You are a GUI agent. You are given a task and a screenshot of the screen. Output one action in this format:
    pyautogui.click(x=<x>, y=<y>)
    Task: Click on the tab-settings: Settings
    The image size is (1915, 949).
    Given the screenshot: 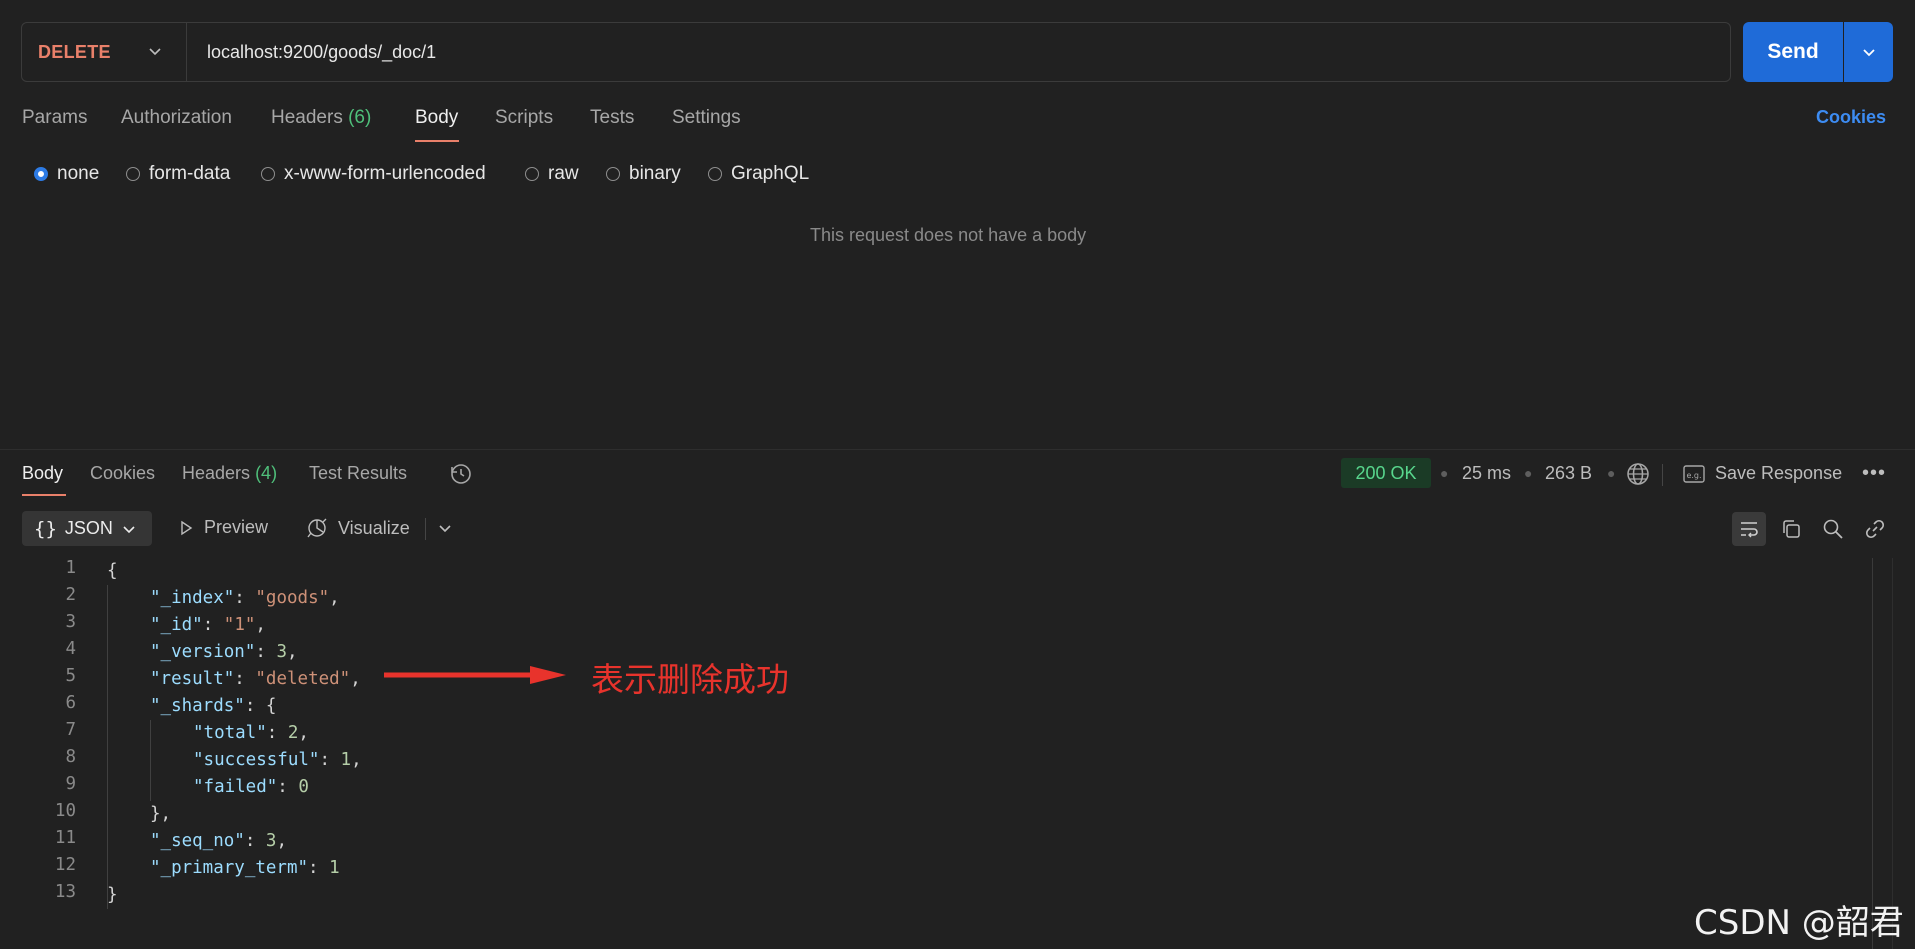 What is the action you would take?
    pyautogui.click(x=706, y=118)
    